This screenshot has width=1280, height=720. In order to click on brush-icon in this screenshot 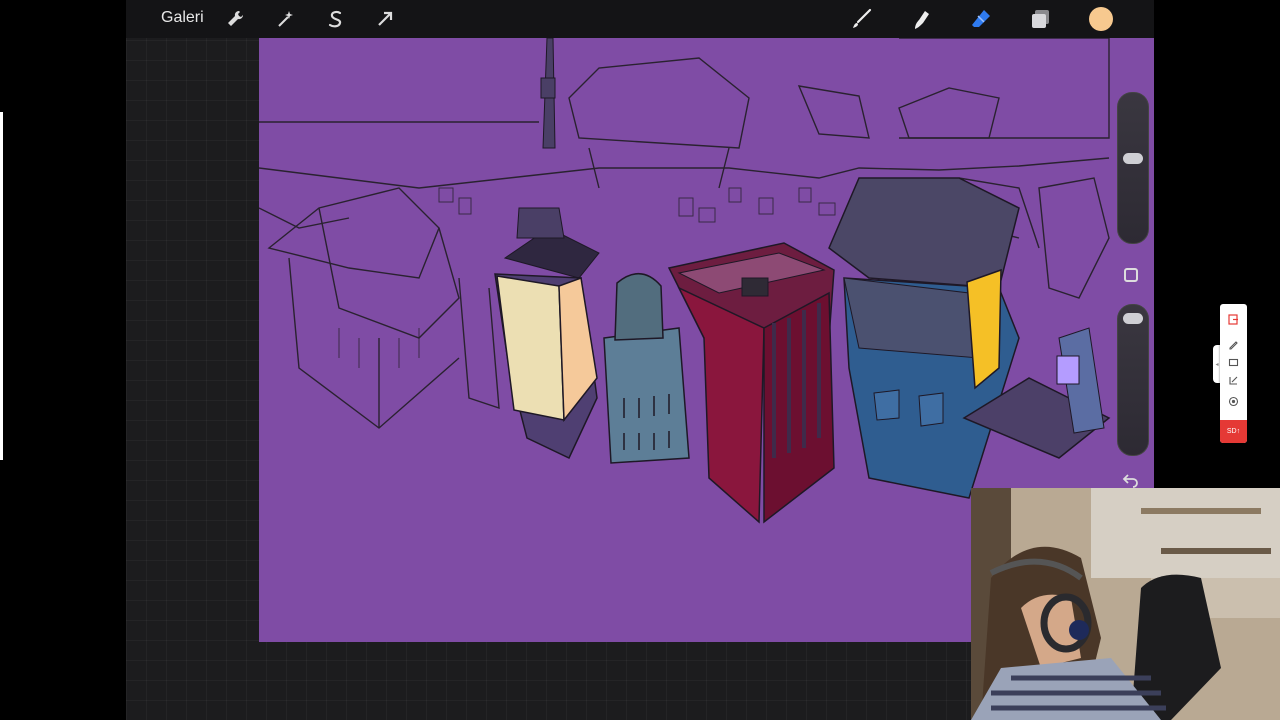, I will do `click(861, 19)`.